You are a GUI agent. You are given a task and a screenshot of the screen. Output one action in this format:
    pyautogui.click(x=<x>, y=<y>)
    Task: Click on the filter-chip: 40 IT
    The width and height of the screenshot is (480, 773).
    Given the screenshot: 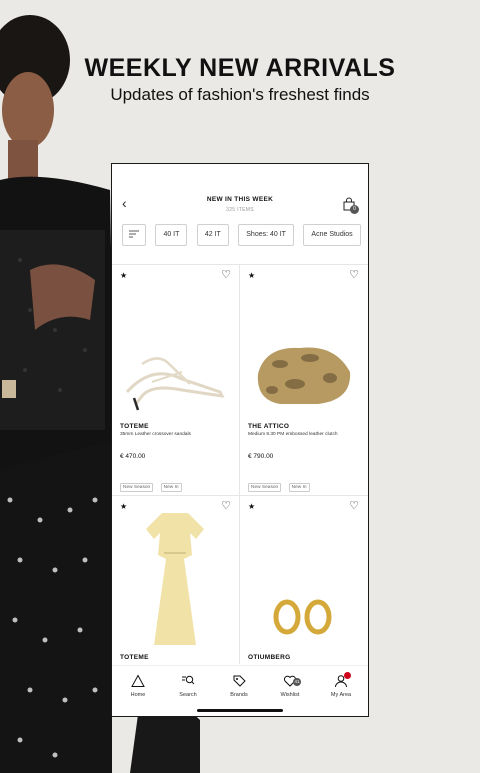 What is the action you would take?
    pyautogui.click(x=171, y=235)
    